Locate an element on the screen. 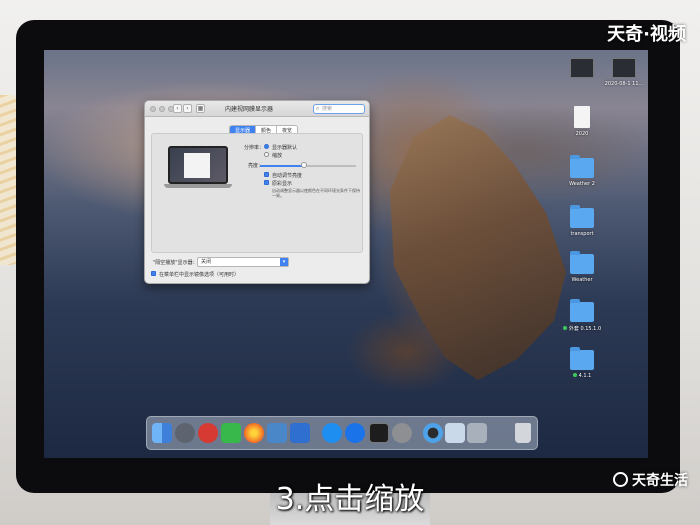  laptop-image-icon is located at coordinates (198, 165).